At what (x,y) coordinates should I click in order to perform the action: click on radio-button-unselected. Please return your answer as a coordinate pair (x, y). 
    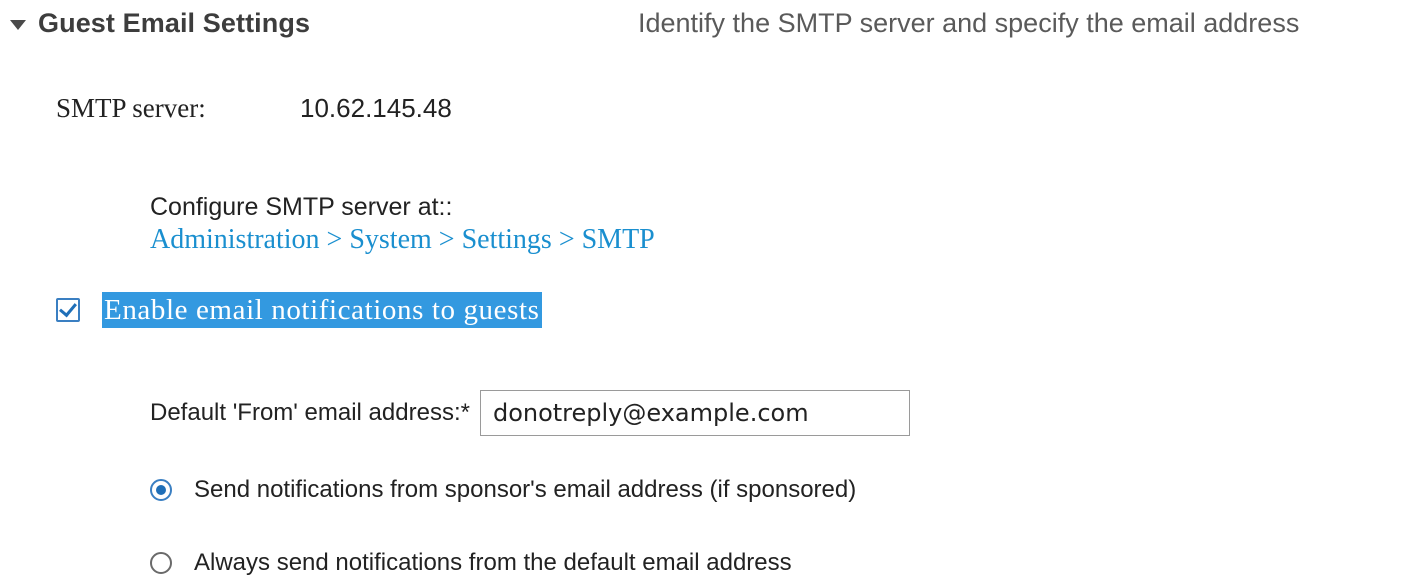
    Looking at the image, I should click on (161, 563).